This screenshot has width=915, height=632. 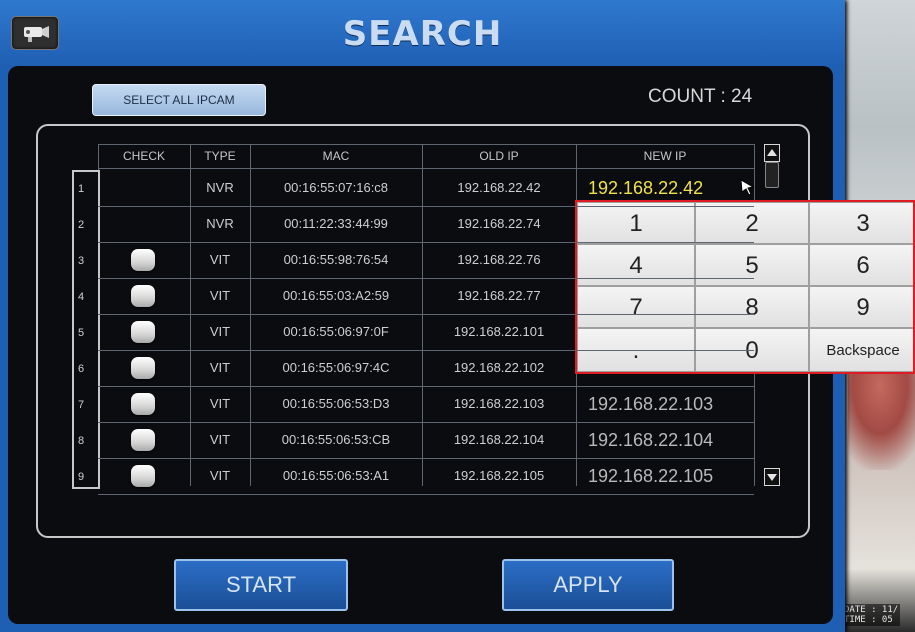 What do you see at coordinates (752, 307) in the screenshot?
I see `keypad-key-8: 8` at bounding box center [752, 307].